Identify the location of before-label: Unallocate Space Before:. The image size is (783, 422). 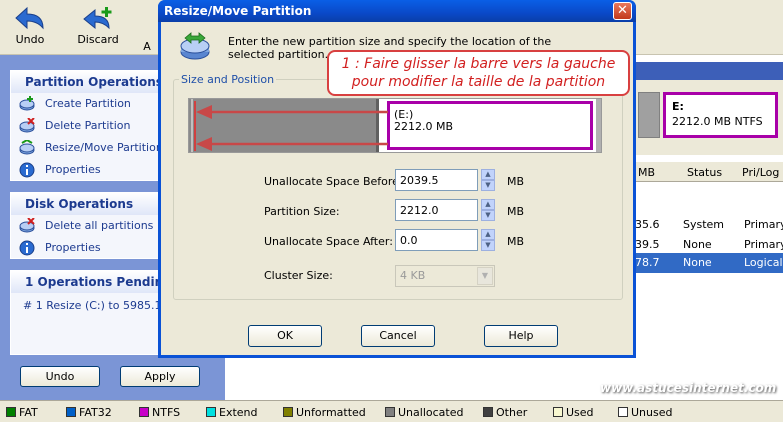
(333, 181).